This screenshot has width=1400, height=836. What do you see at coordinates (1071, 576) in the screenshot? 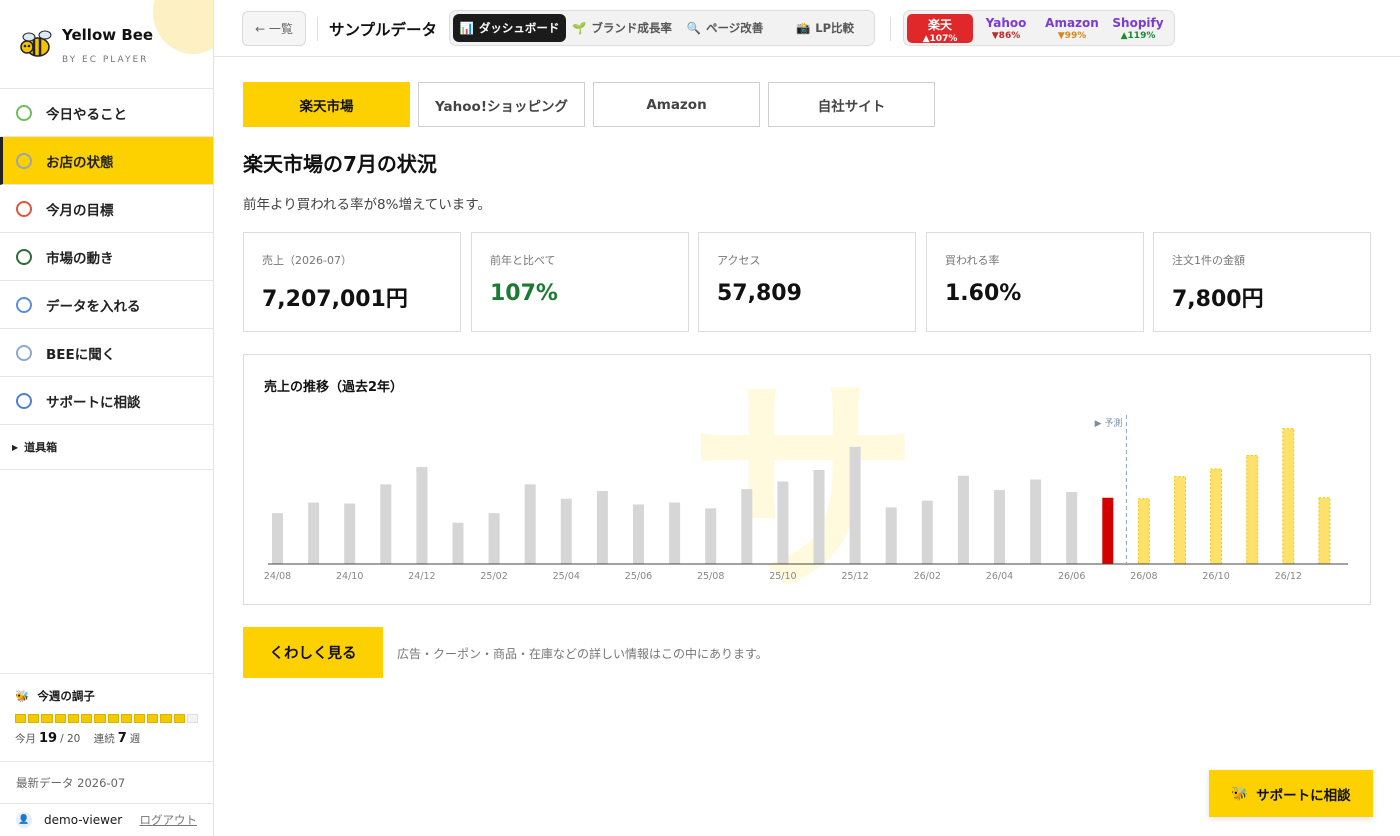
I see `x-tick-label: 26/06` at bounding box center [1071, 576].